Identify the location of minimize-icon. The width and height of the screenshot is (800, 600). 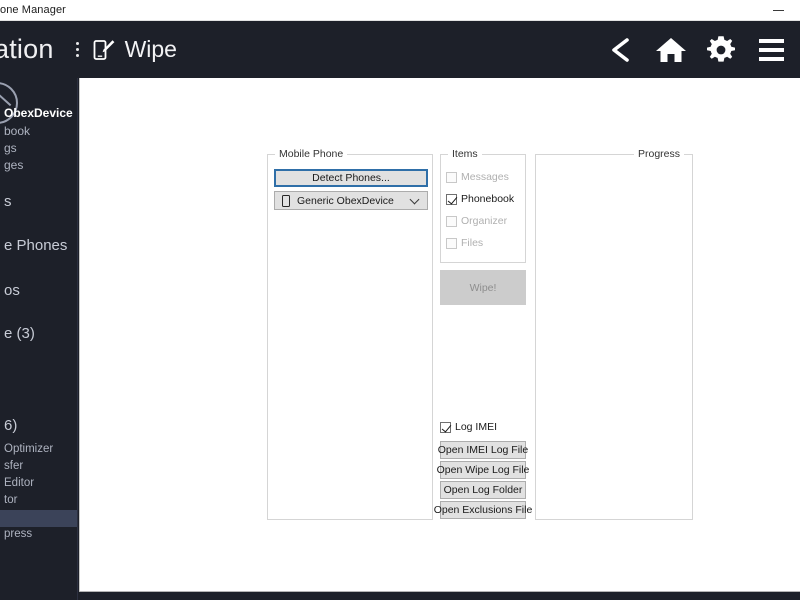
(778, 10).